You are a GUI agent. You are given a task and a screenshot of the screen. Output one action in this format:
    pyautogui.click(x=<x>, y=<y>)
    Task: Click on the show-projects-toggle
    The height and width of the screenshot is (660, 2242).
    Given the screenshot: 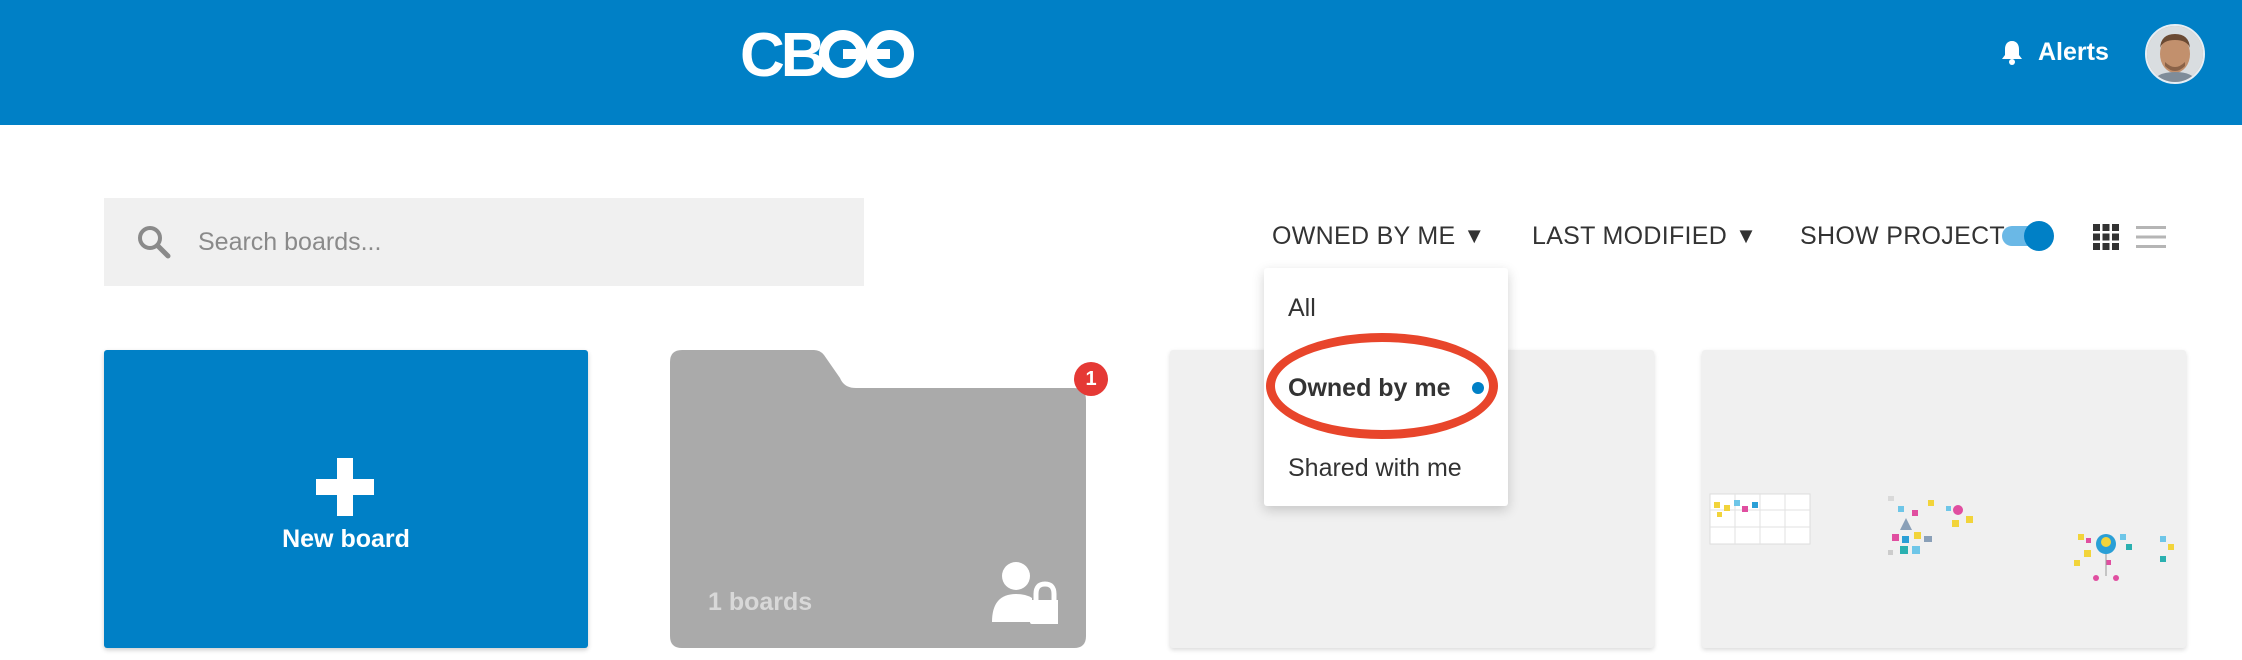 What is the action you would take?
    pyautogui.click(x=2028, y=236)
    